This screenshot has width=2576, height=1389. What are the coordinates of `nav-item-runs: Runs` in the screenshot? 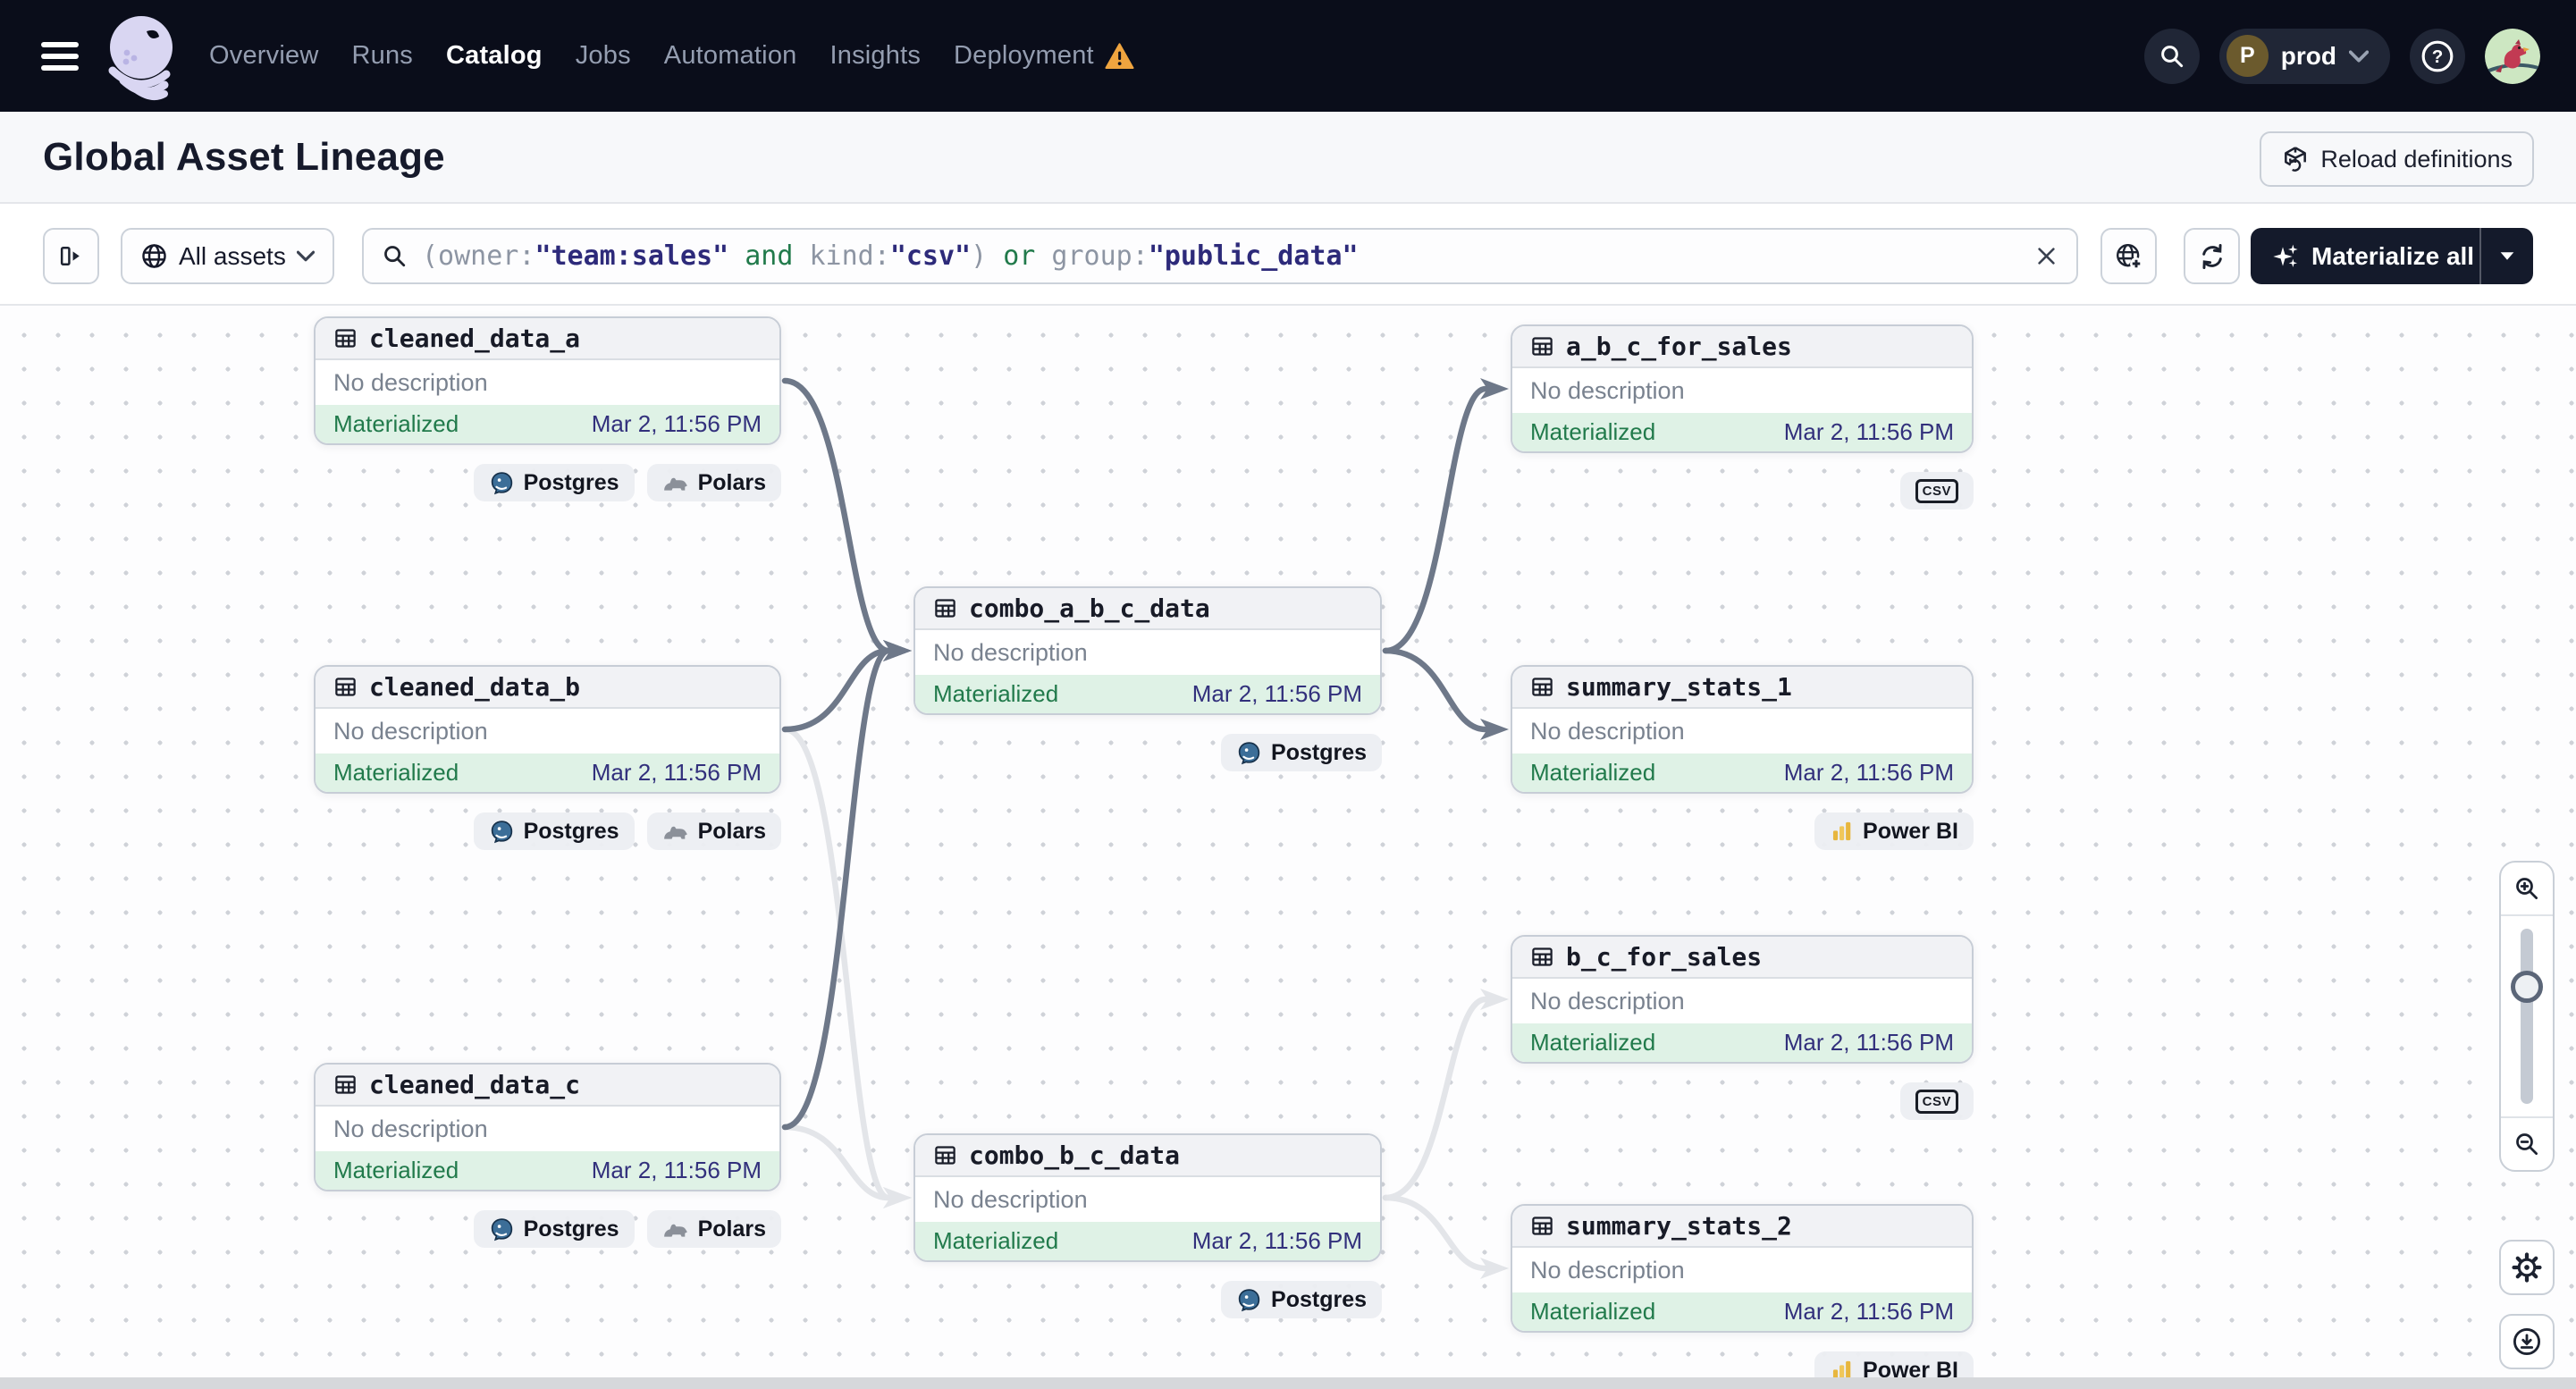 It's located at (382, 56).